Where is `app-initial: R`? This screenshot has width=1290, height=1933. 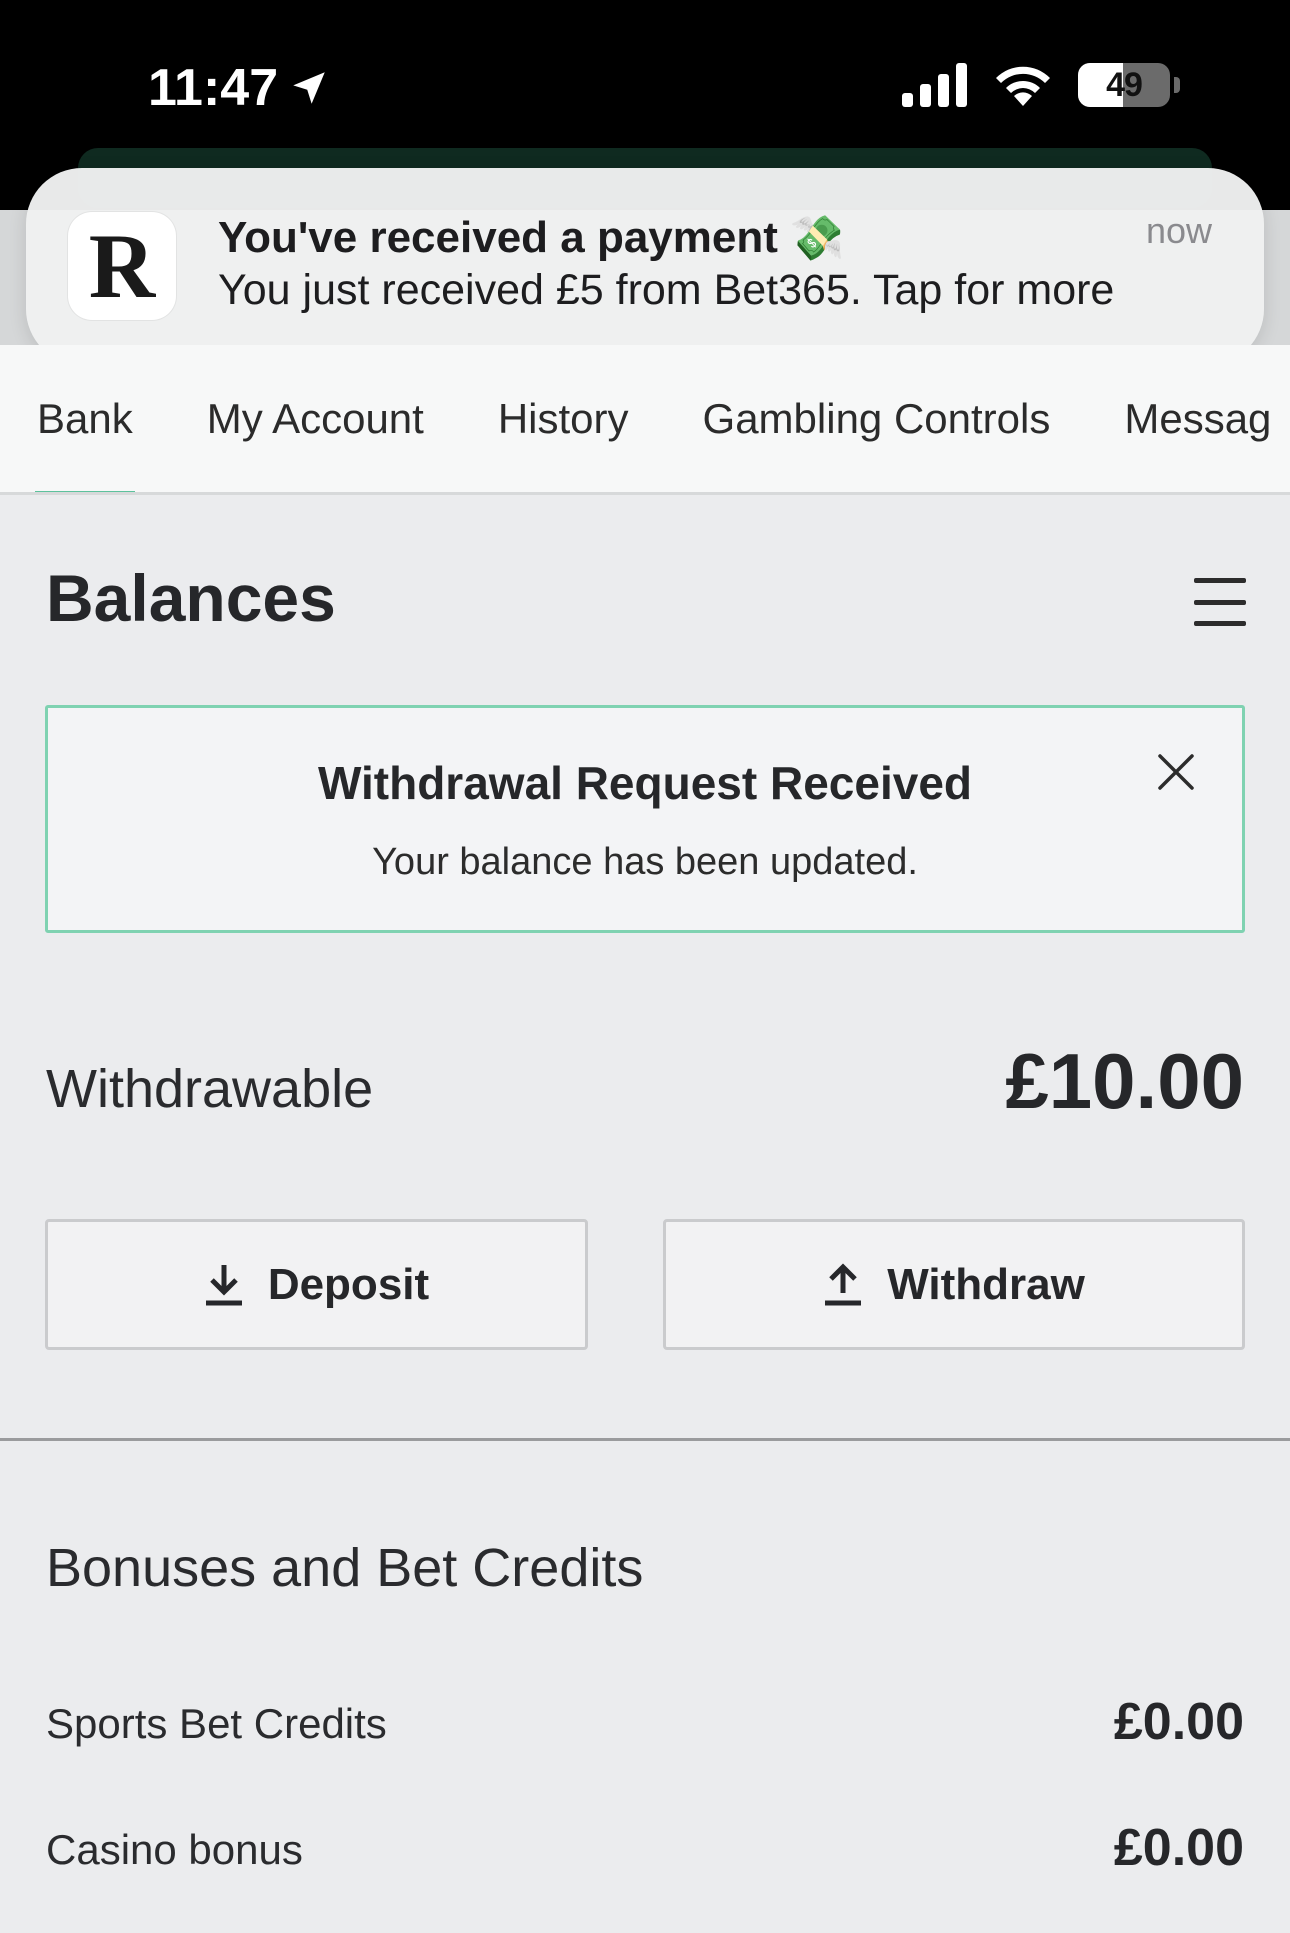 app-initial: R is located at coordinates (122, 266).